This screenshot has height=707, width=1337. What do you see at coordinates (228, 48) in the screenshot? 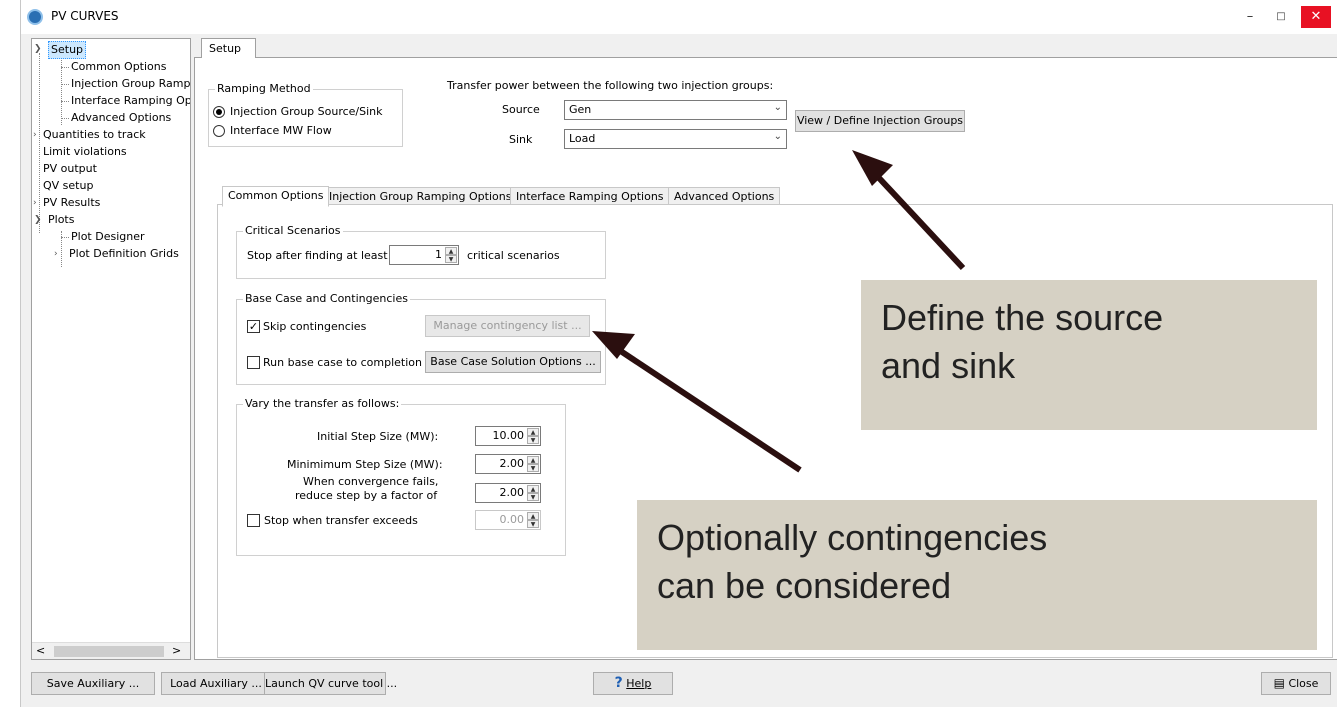
I see `tab-setup: Setup` at bounding box center [228, 48].